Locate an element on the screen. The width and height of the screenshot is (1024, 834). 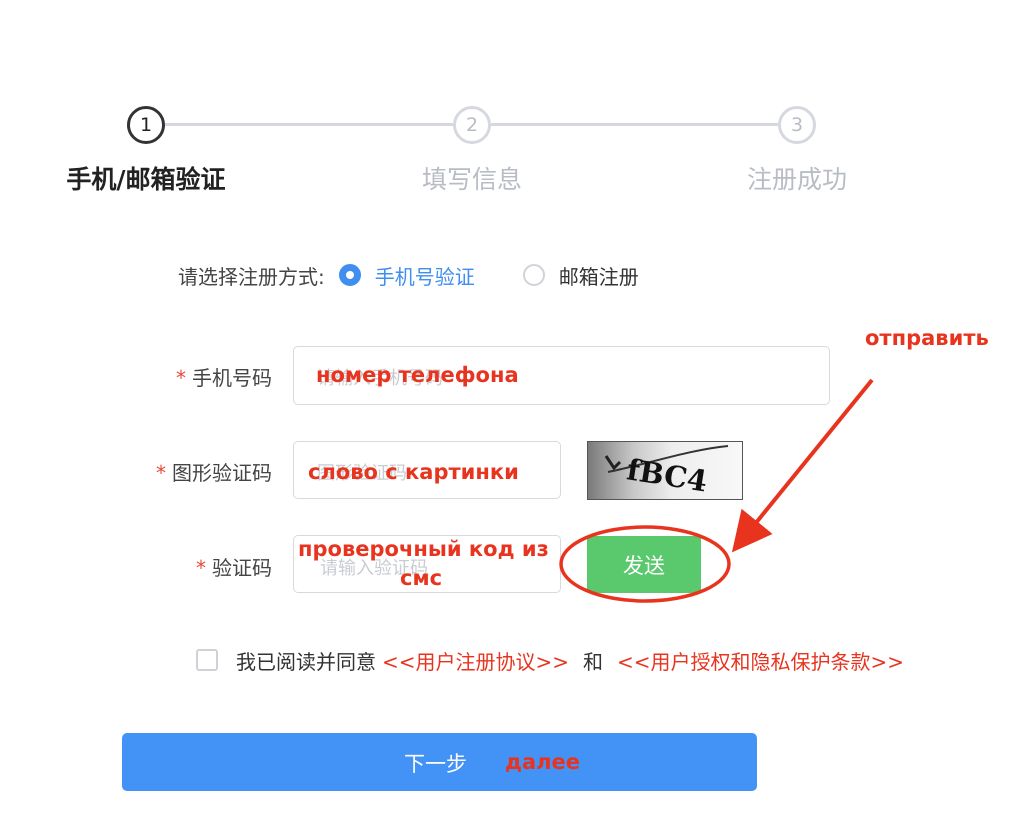
send-code-button-label: 发送 is located at coordinates (644, 565).